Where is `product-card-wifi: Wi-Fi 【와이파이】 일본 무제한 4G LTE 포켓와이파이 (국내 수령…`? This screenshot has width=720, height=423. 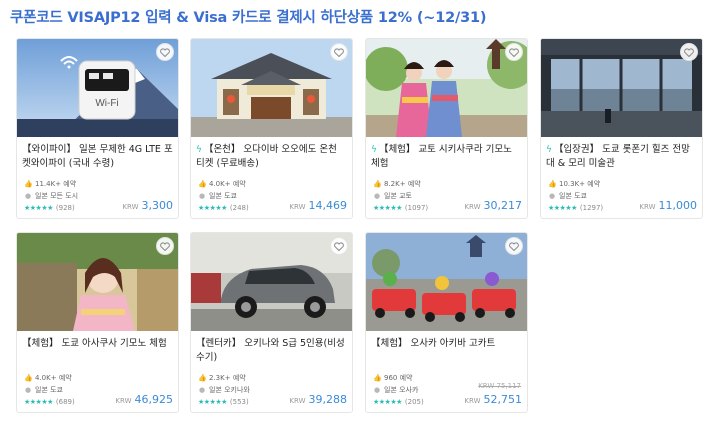
product-card-wifi: Wi-Fi 【와이파이】 일본 무제한 4G LTE 포켓와이파이 (국내 수령… is located at coordinates (97, 128).